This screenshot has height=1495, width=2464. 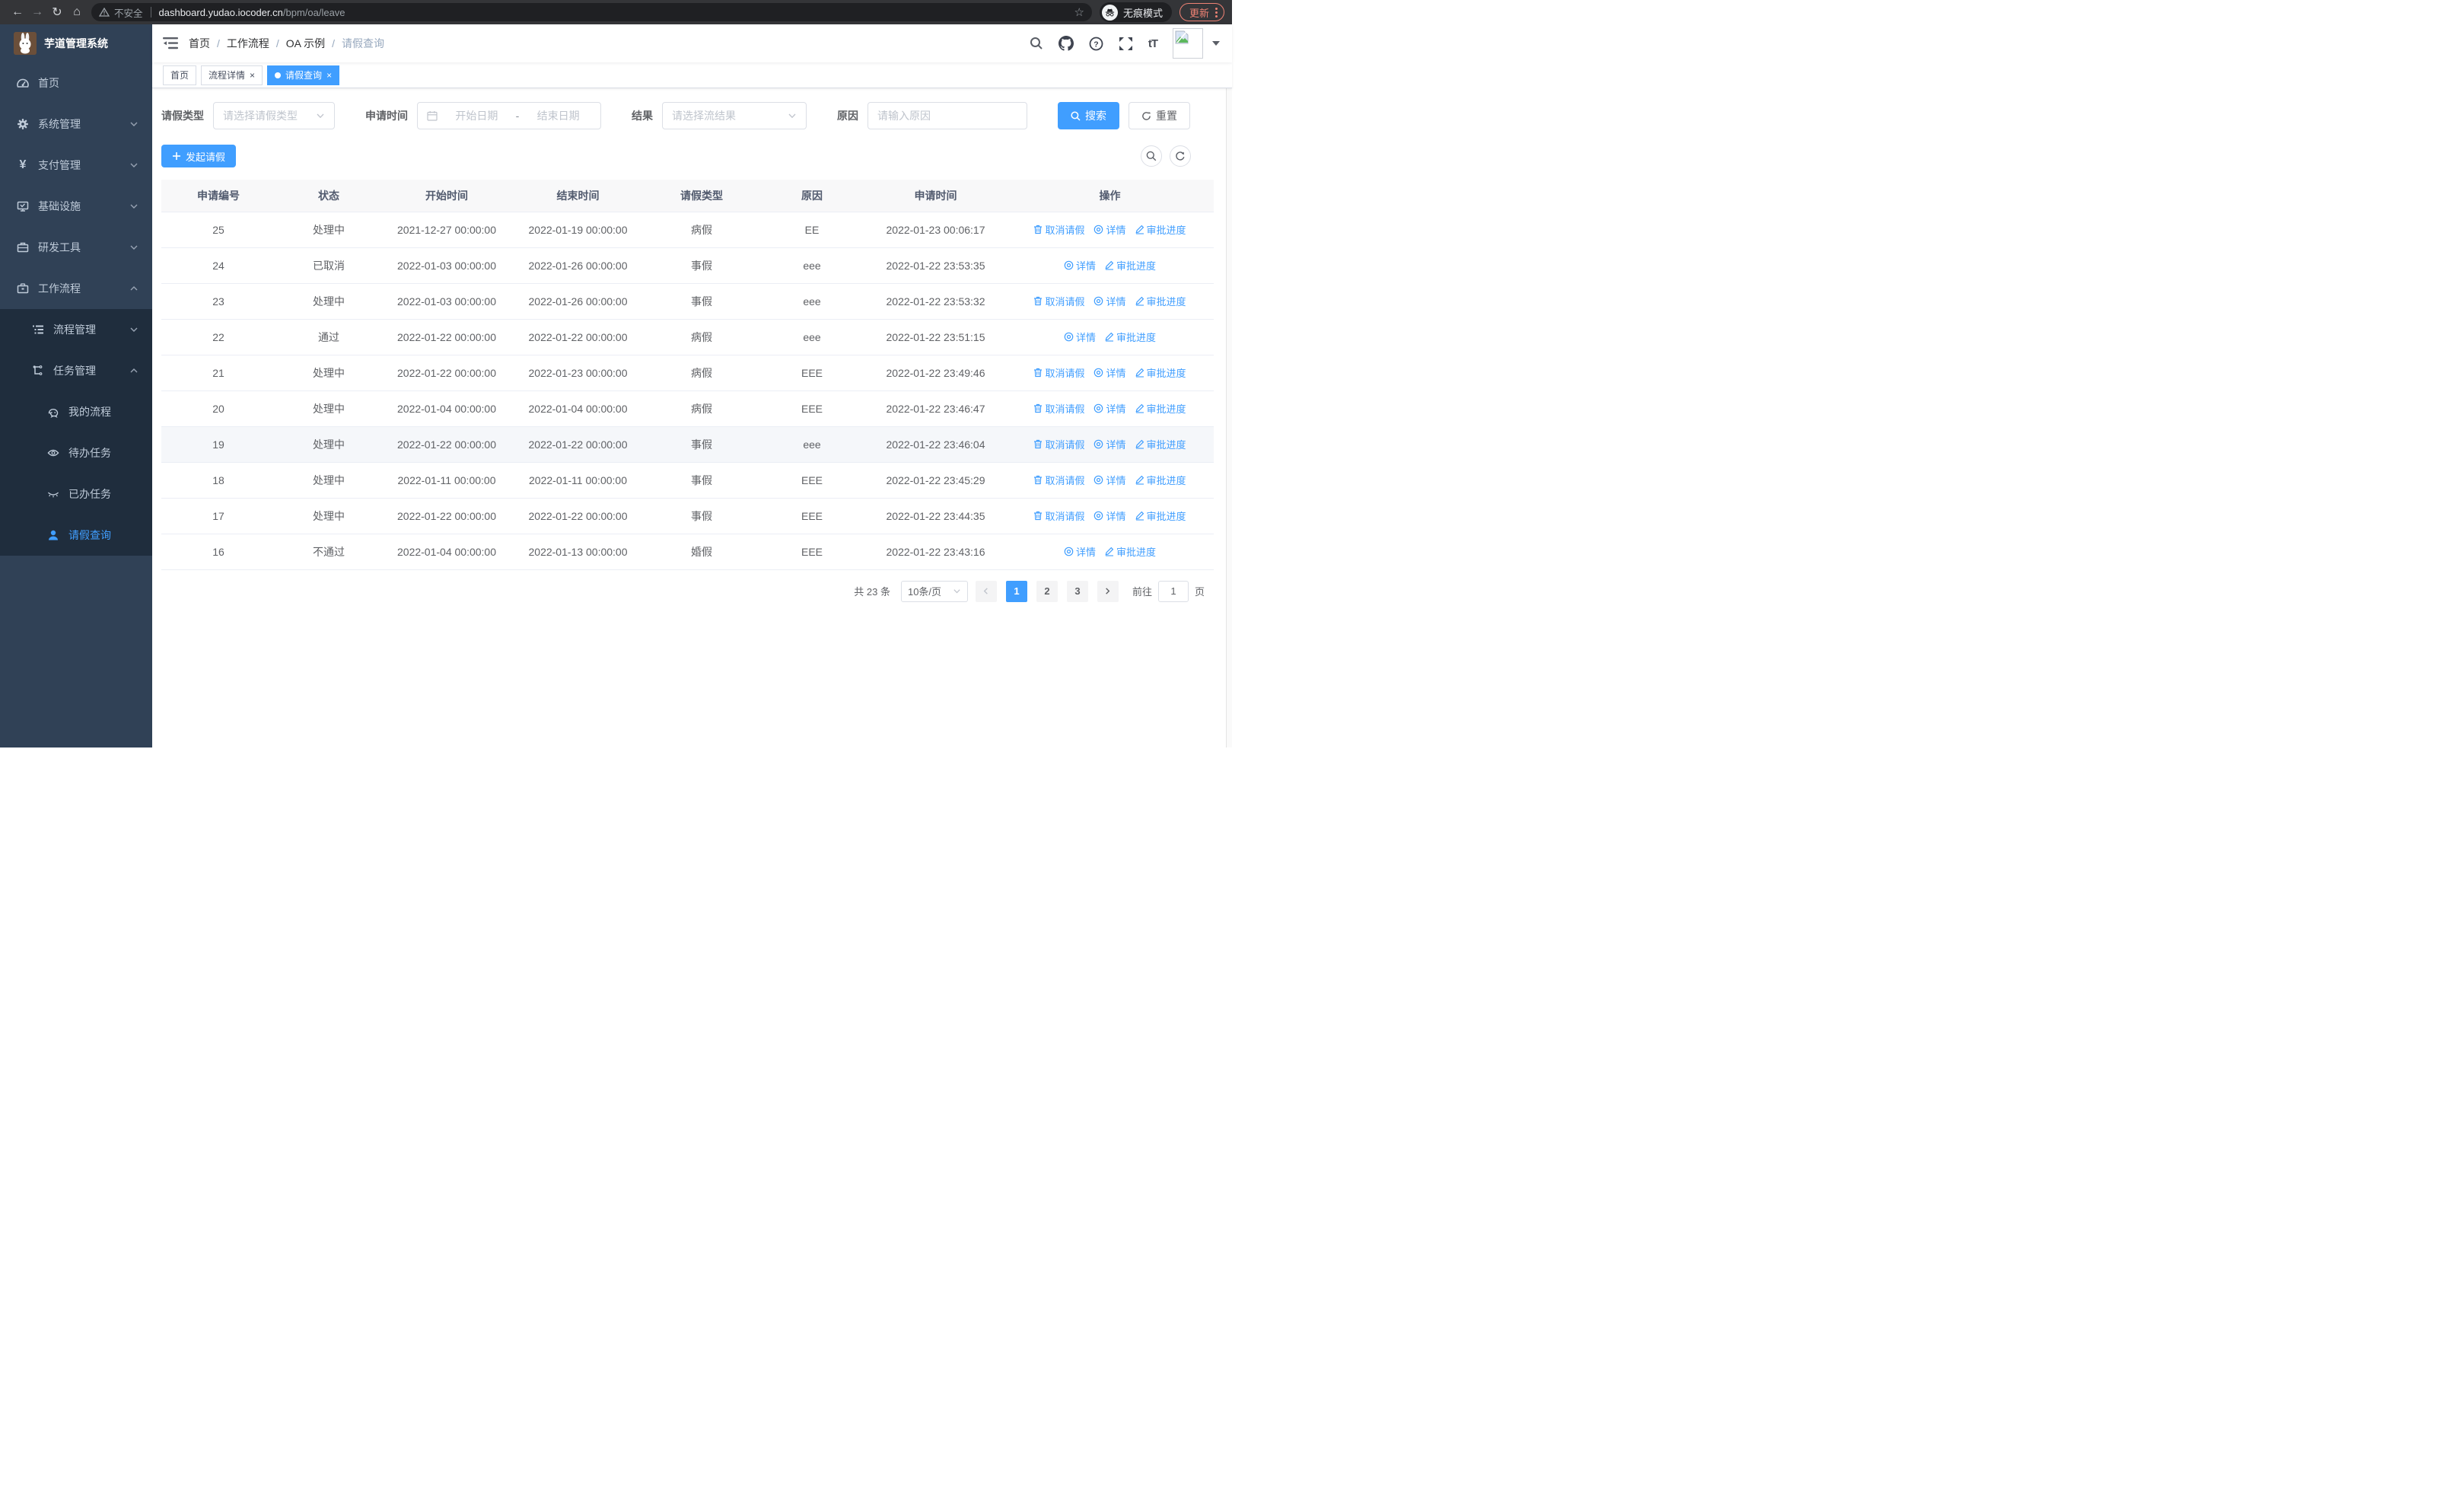 What do you see at coordinates (76, 370) in the screenshot?
I see `sidebar-item-task-mgmt: 任务管理` at bounding box center [76, 370].